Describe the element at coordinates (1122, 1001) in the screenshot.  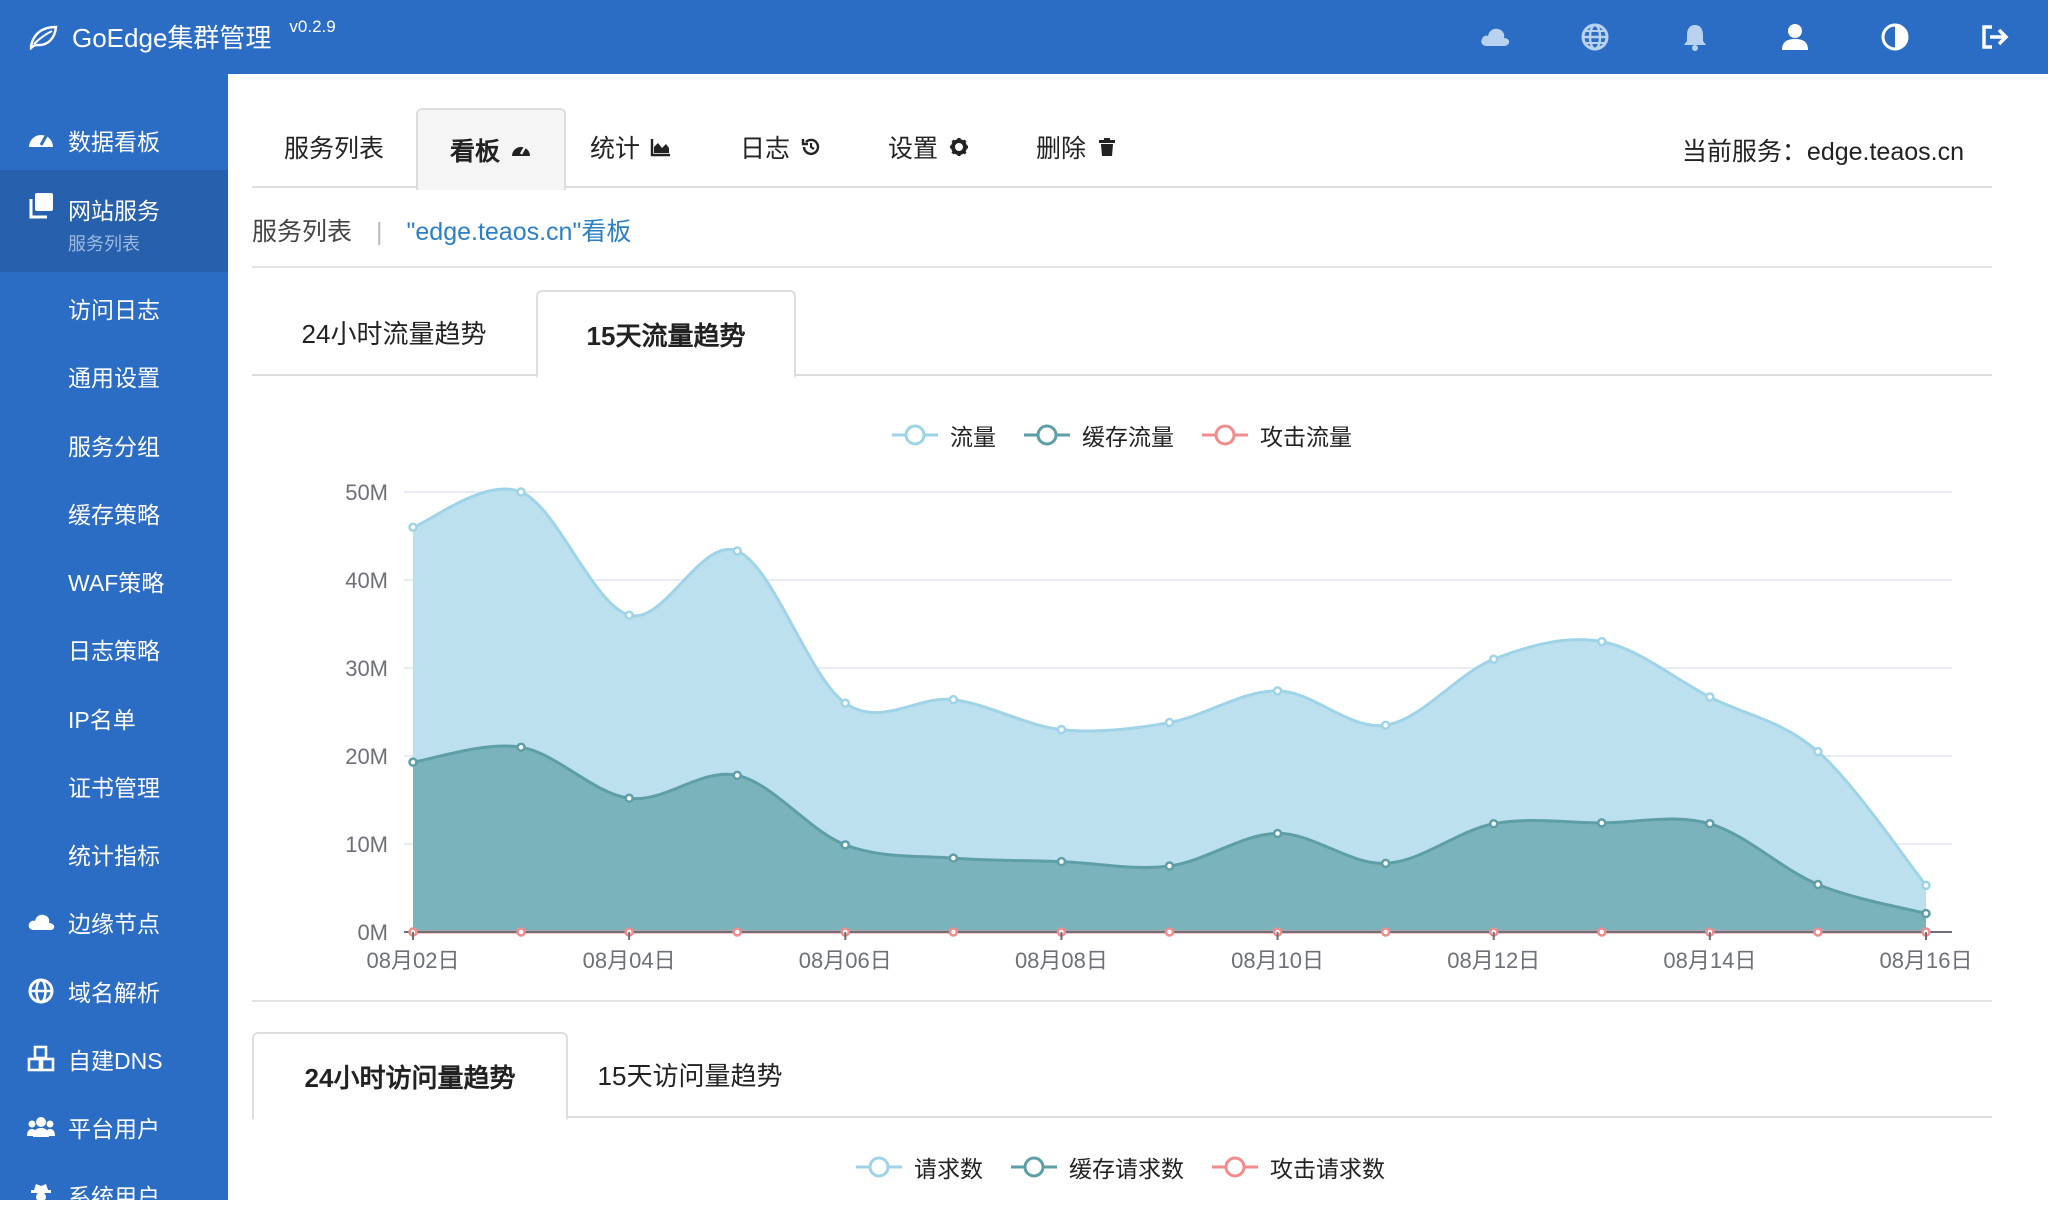
I see `divider` at that location.